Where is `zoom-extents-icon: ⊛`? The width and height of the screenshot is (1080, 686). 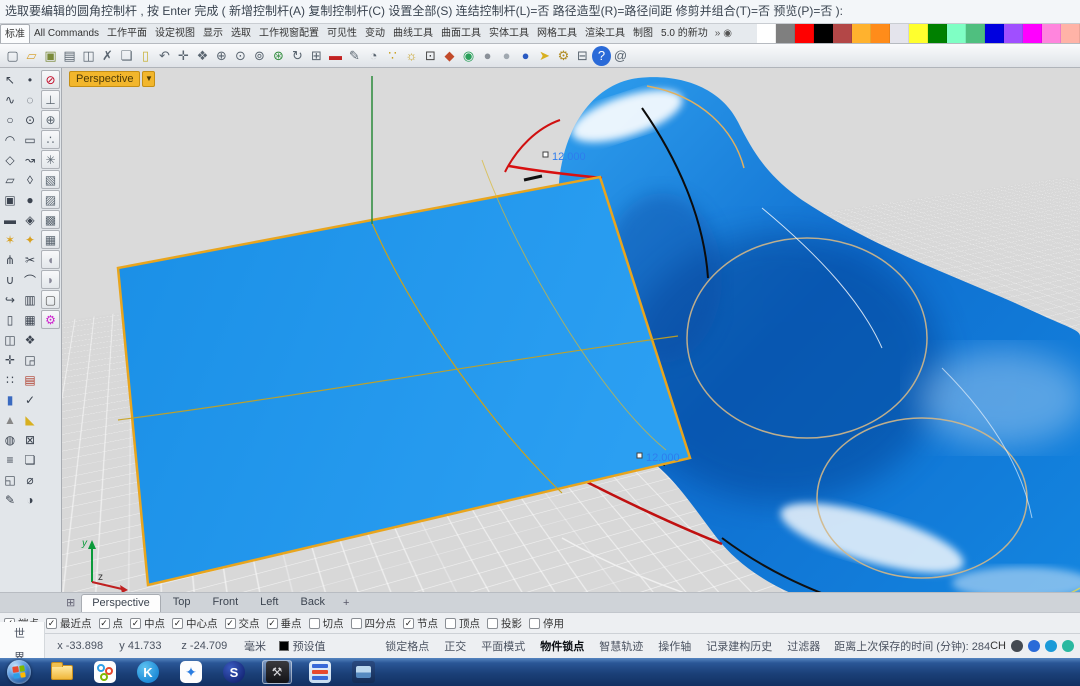 zoom-extents-icon: ⊛ is located at coordinates (278, 56).